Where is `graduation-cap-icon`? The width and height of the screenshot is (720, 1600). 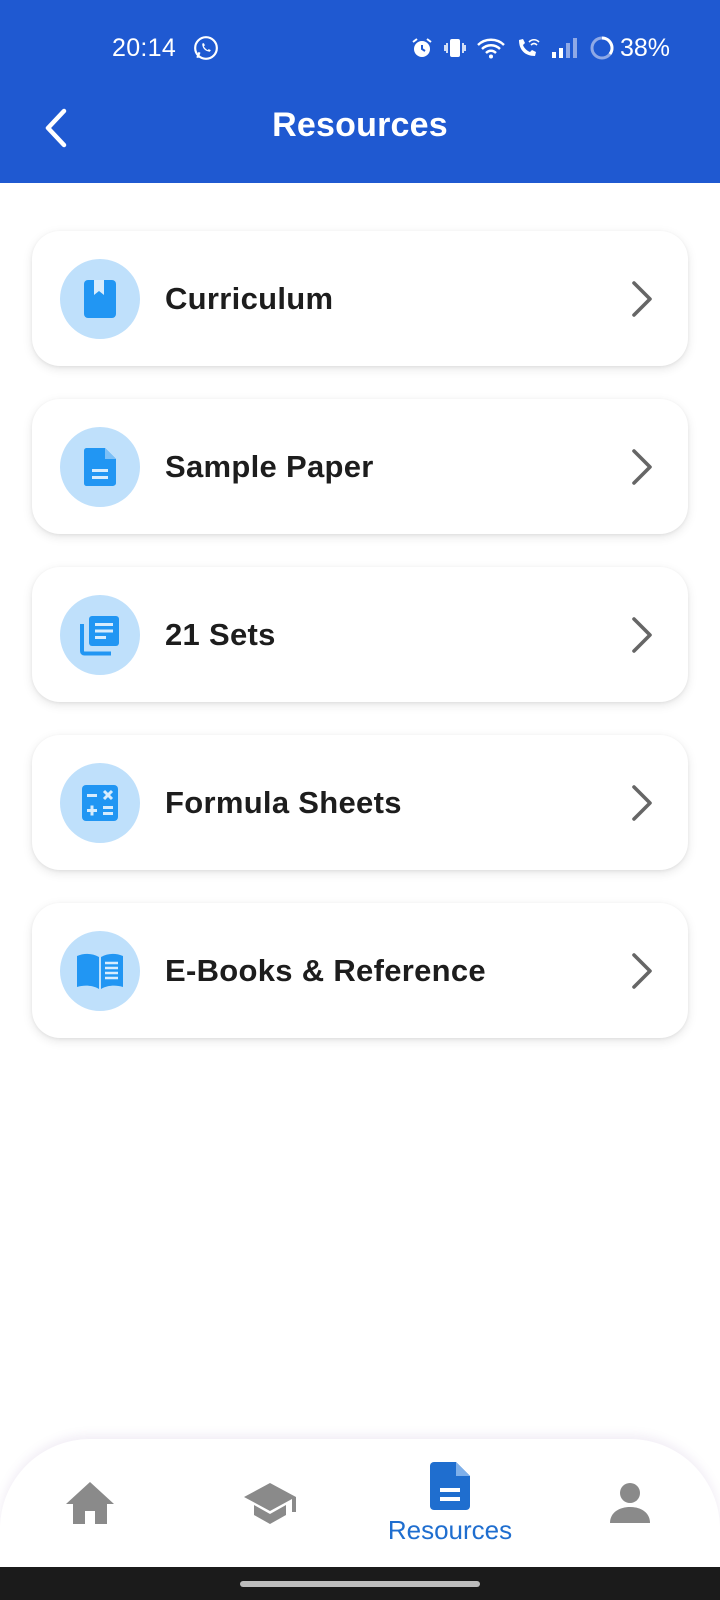
graduation-cap-icon is located at coordinates (270, 1503).